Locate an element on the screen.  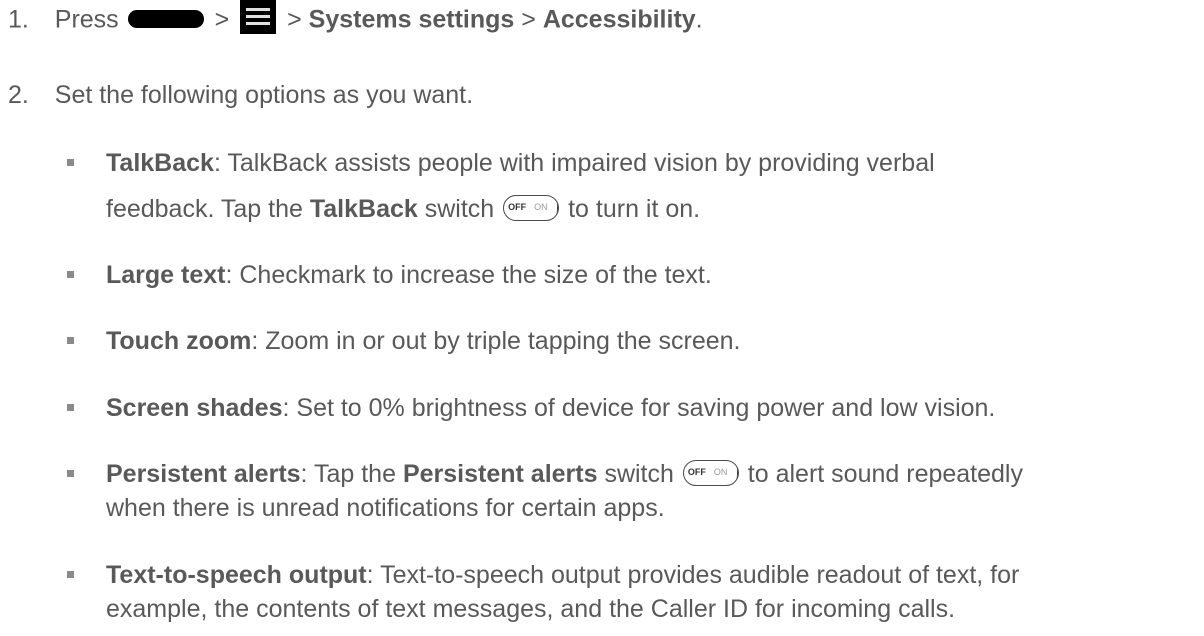
touch-zoom-title: Touch zoom is located at coordinates (179, 341).